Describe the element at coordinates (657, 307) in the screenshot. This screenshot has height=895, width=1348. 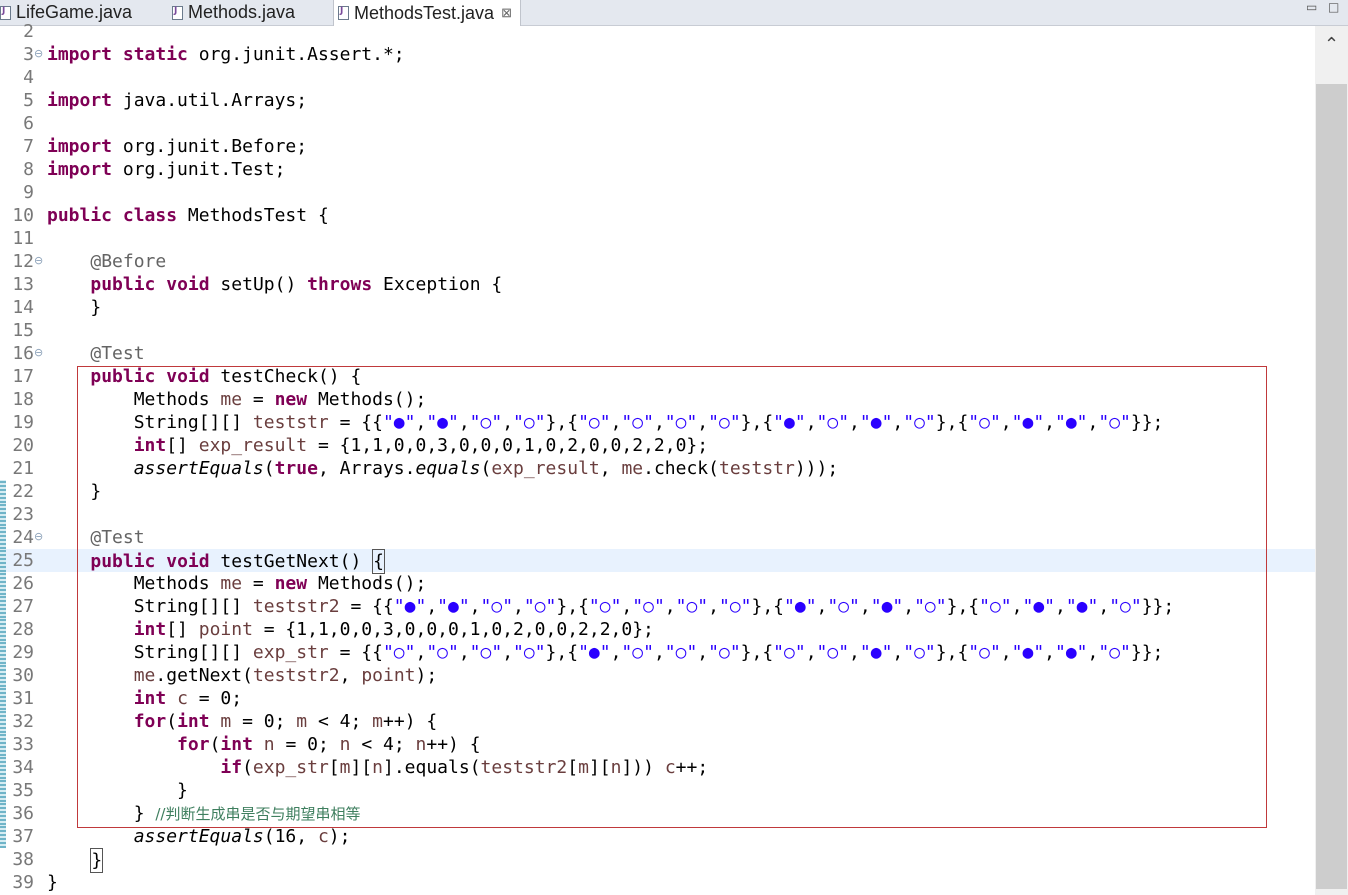
I see `code-line: 14 }` at that location.